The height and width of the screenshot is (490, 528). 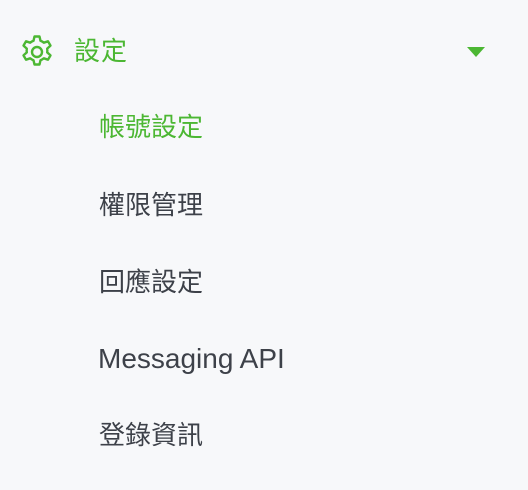 What do you see at coordinates (151, 128) in the screenshot?
I see `submenu-item-label: 帳號設定` at bounding box center [151, 128].